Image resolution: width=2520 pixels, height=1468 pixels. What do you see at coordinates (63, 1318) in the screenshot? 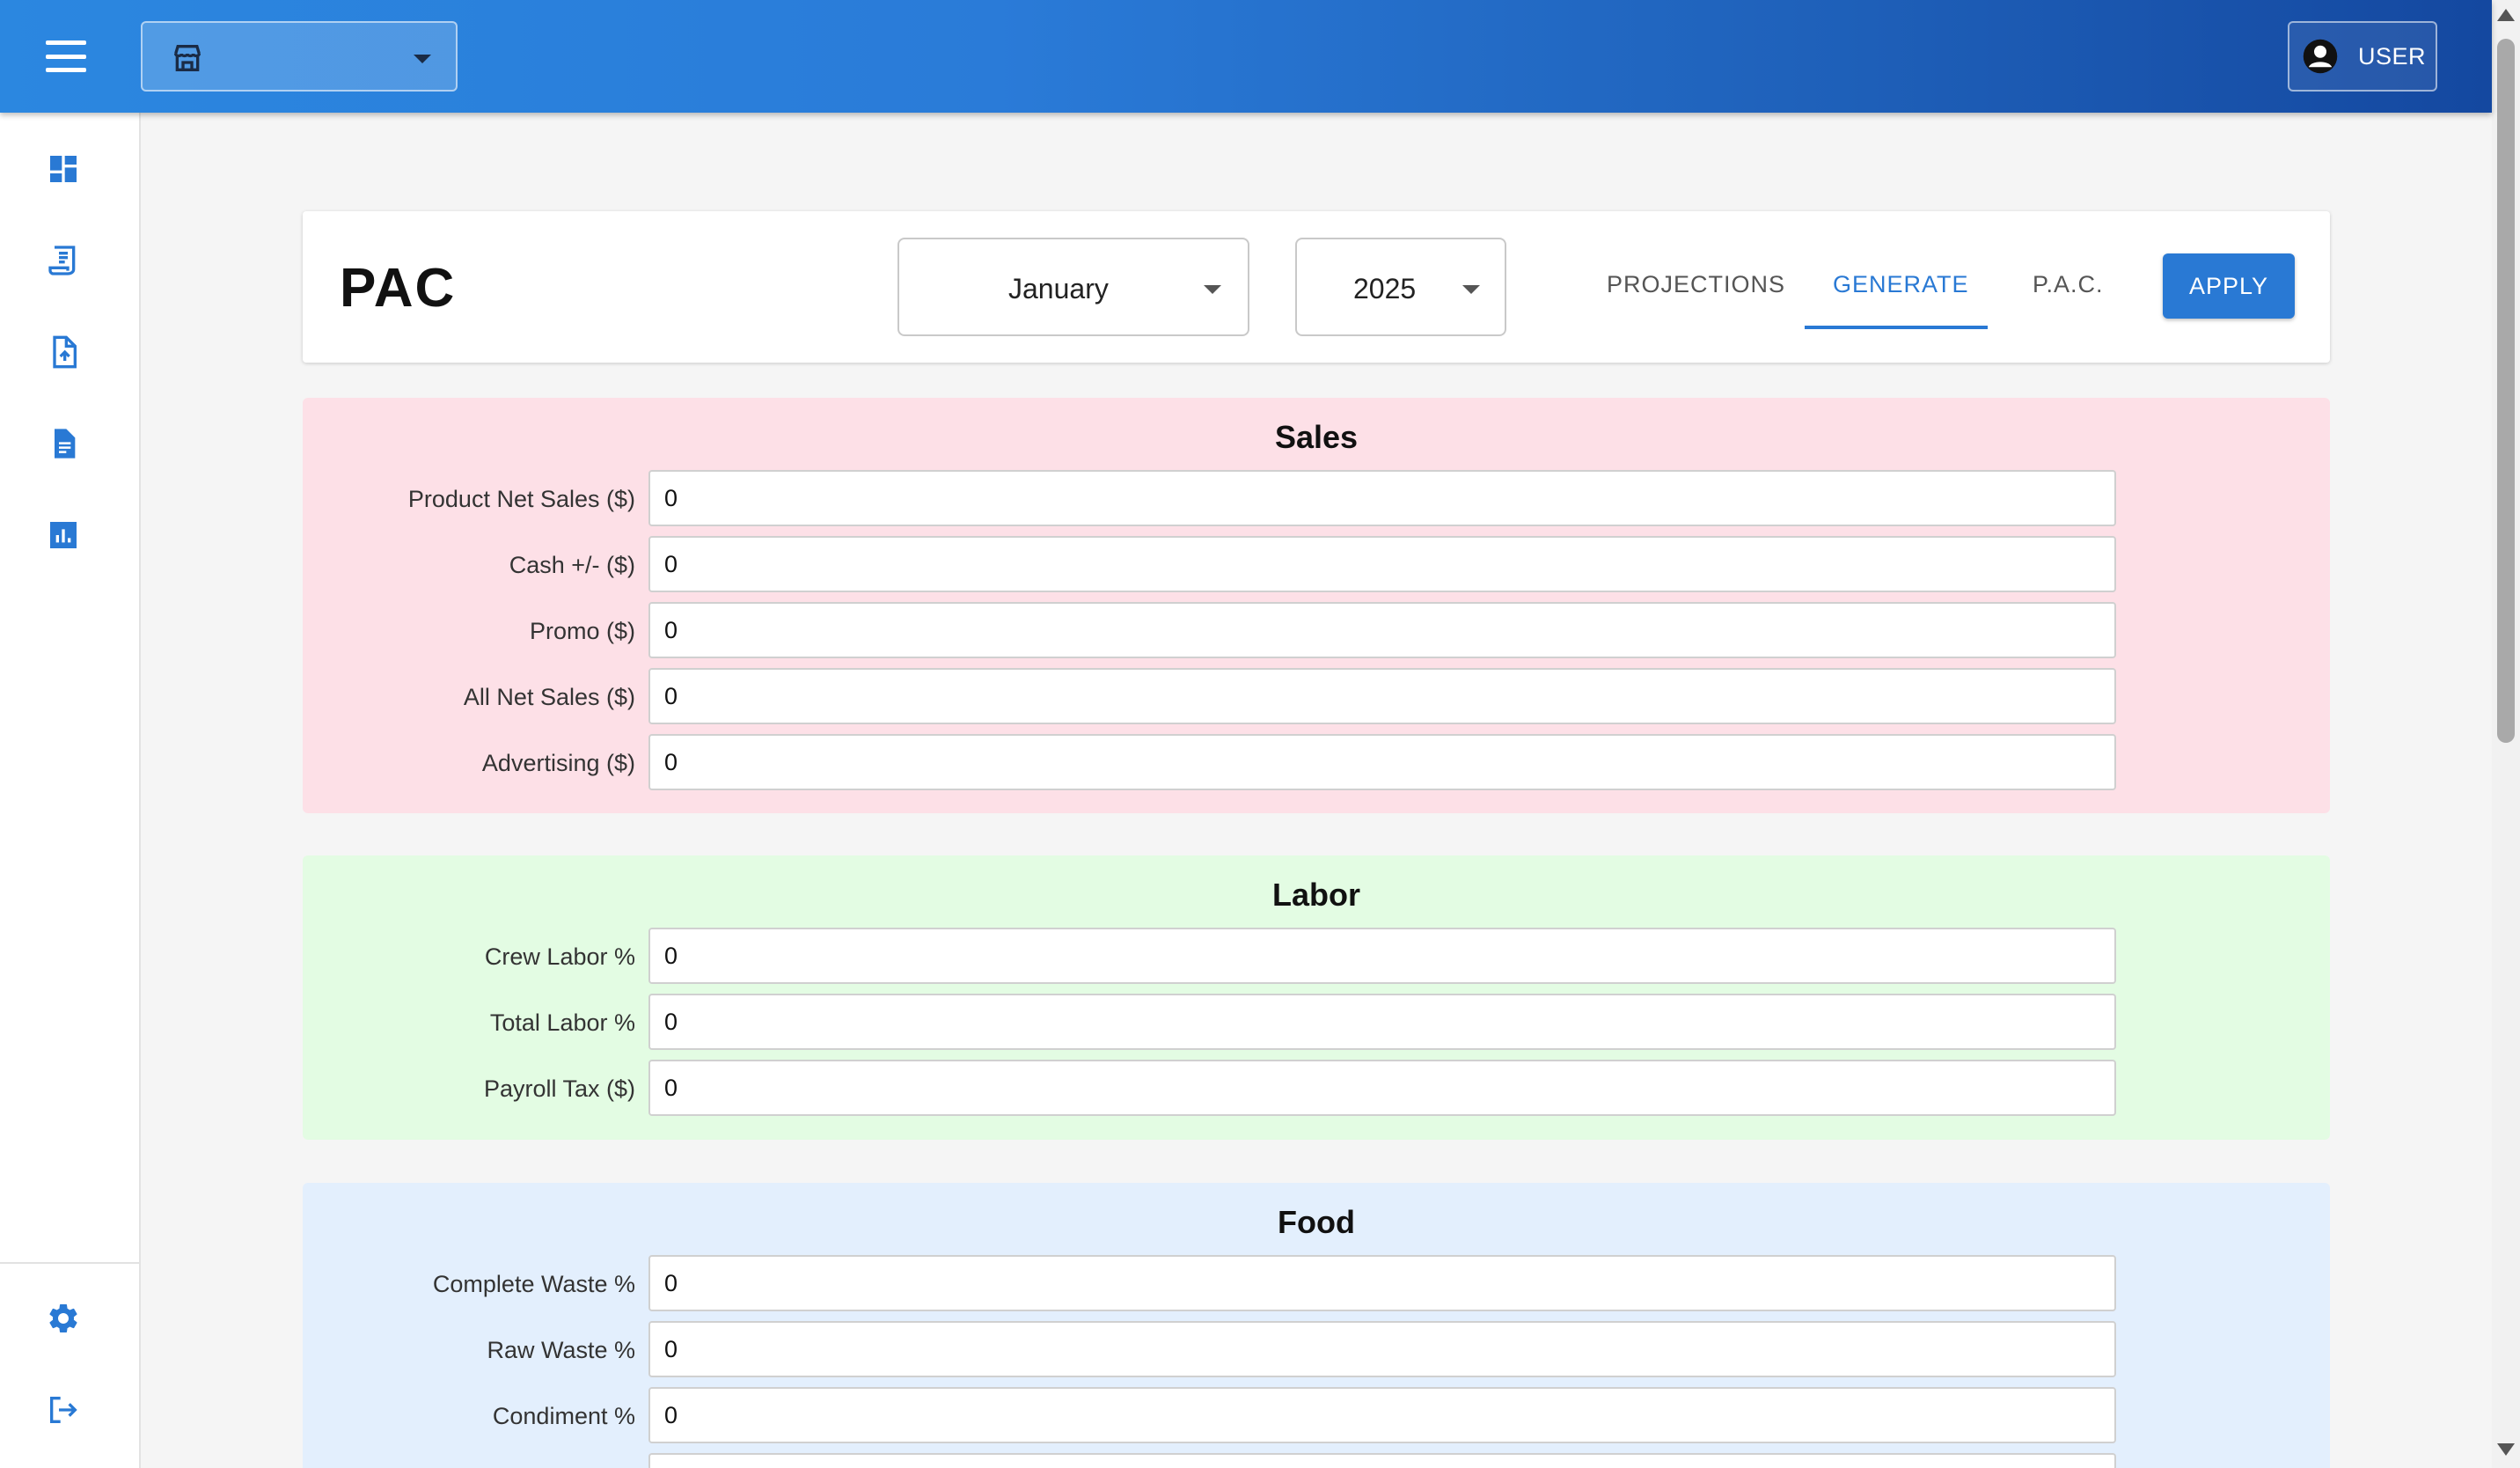
I see `settings-gear-icon` at bounding box center [63, 1318].